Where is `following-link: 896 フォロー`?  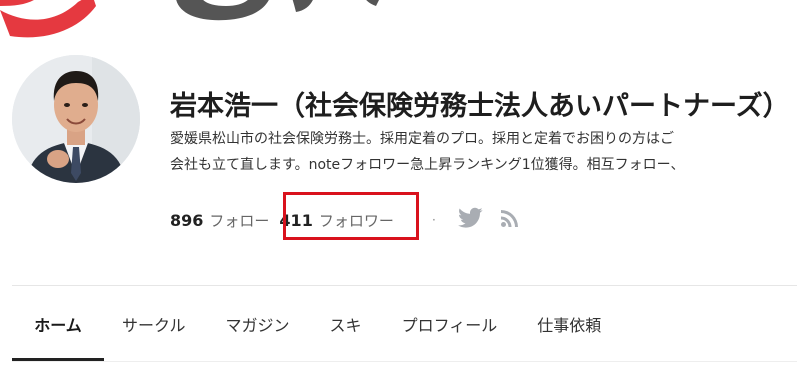 following-link: 896 フォロー is located at coordinates (219, 220).